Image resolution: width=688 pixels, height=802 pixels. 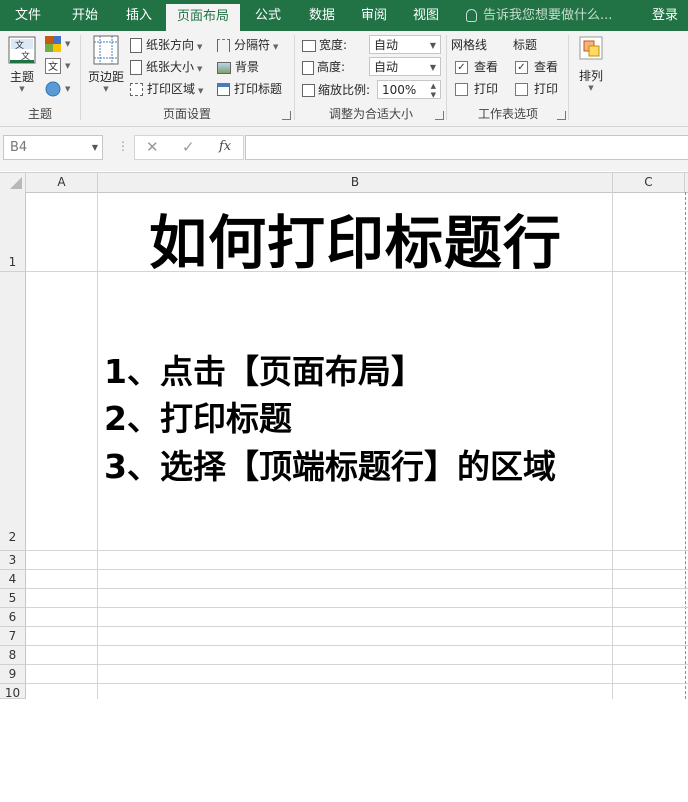 What do you see at coordinates (268, 15) in the screenshot?
I see `tab-formulas: 公式` at bounding box center [268, 15].